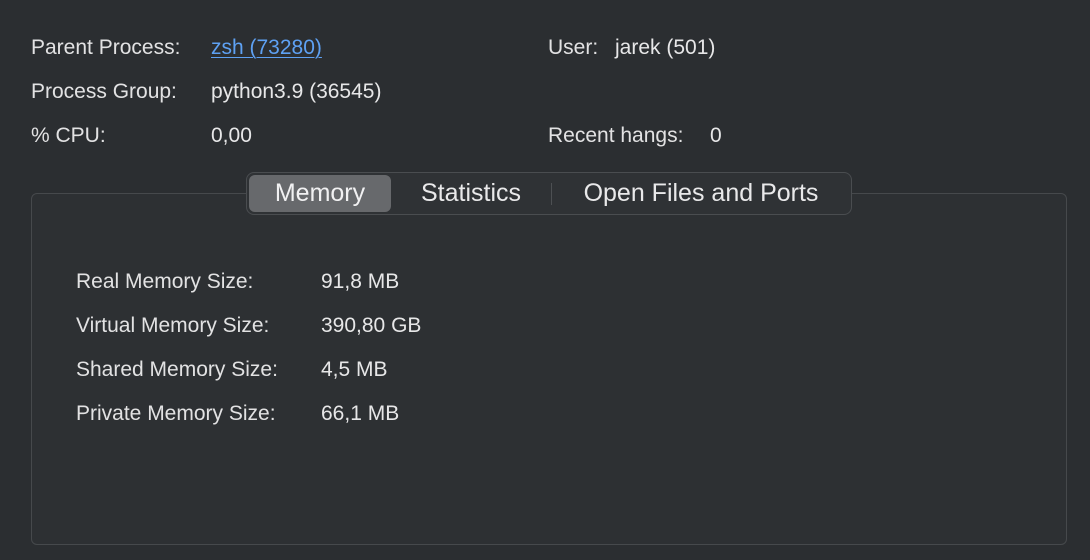  Describe the element at coordinates (68, 135) in the screenshot. I see `cpu-label: % CPU:` at that location.